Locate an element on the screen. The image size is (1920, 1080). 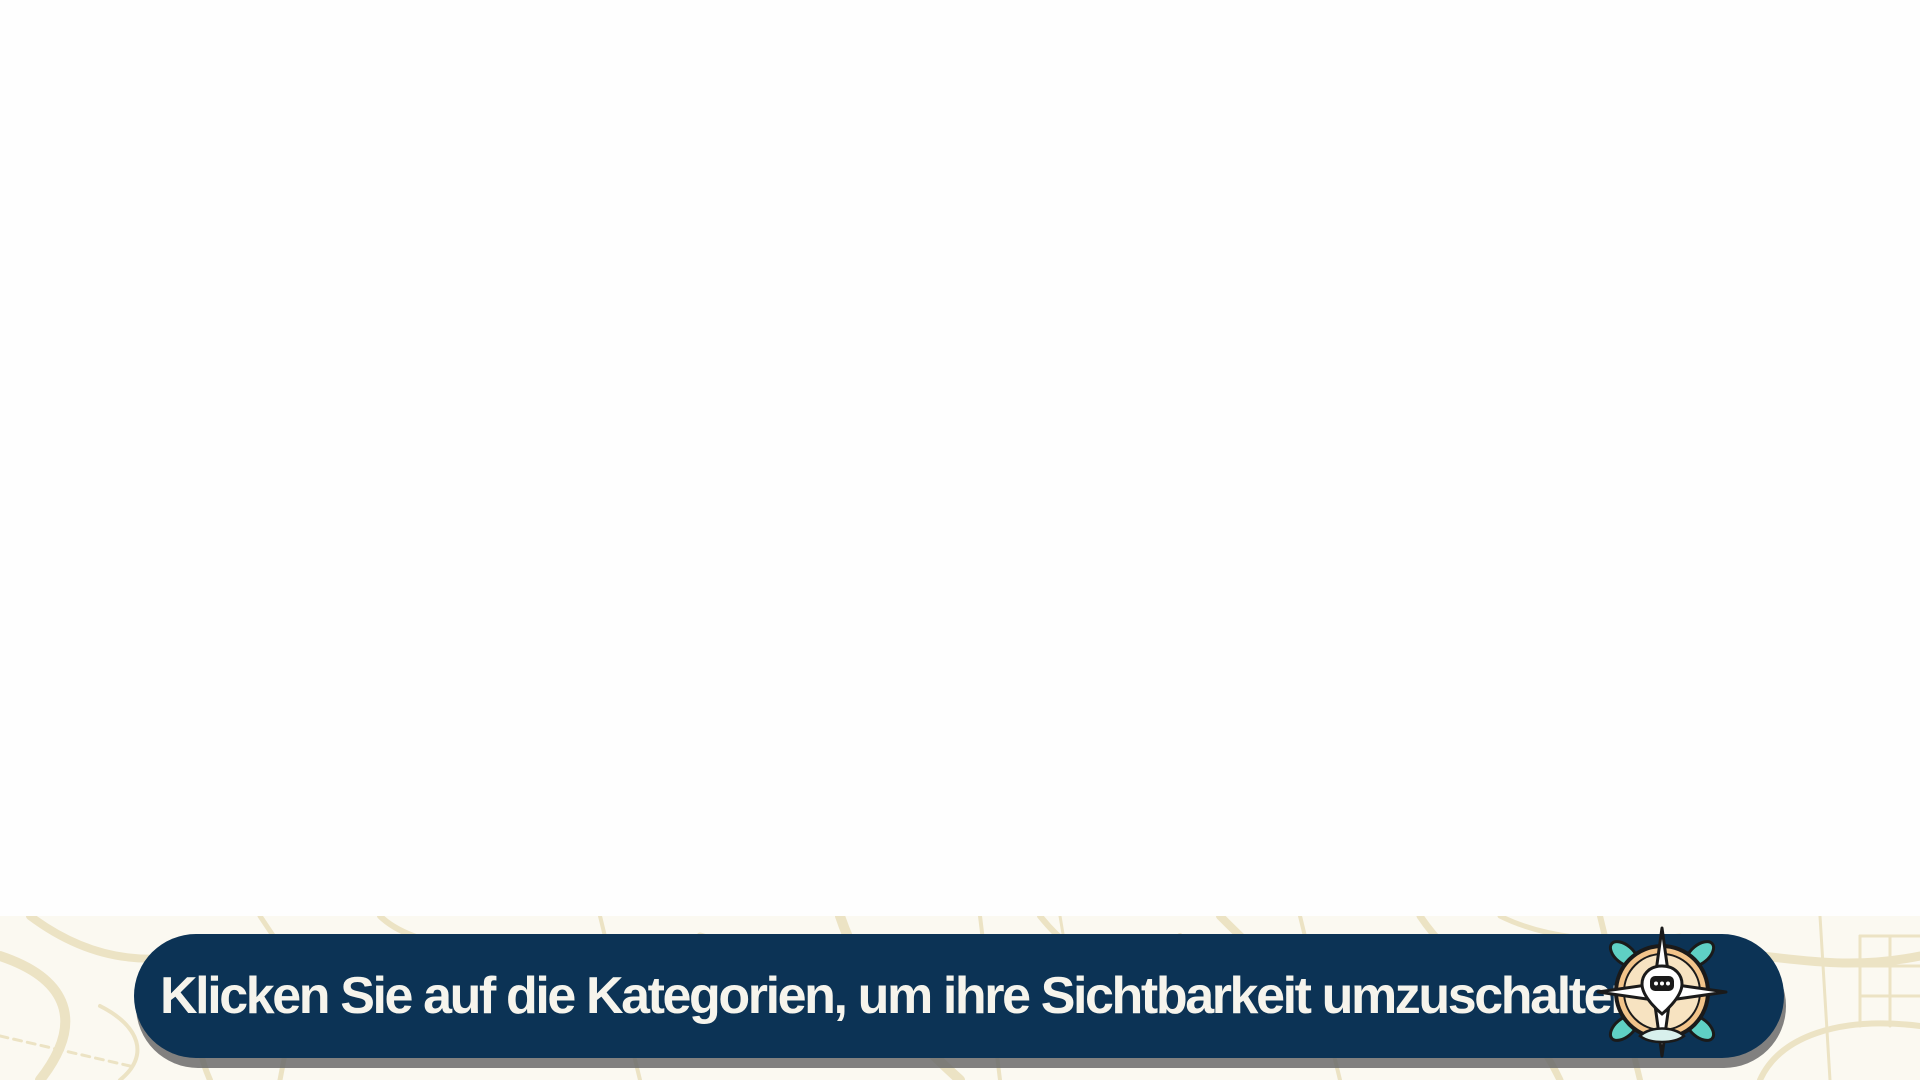
compass-chat-logo-icon is located at coordinates (1662, 996).